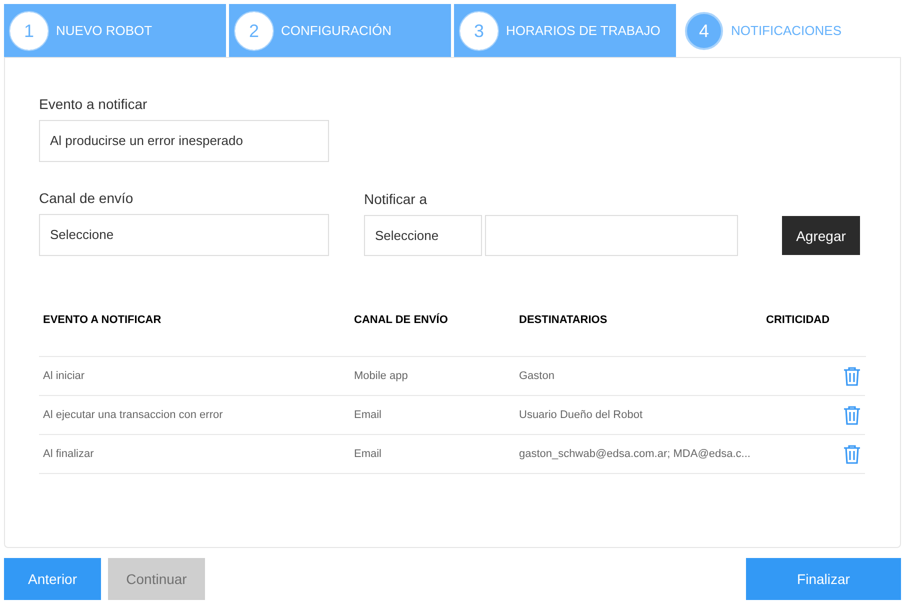 The height and width of the screenshot is (603, 905). I want to click on table-cell-text: Usuario Dueño del Robot, so click(581, 415).